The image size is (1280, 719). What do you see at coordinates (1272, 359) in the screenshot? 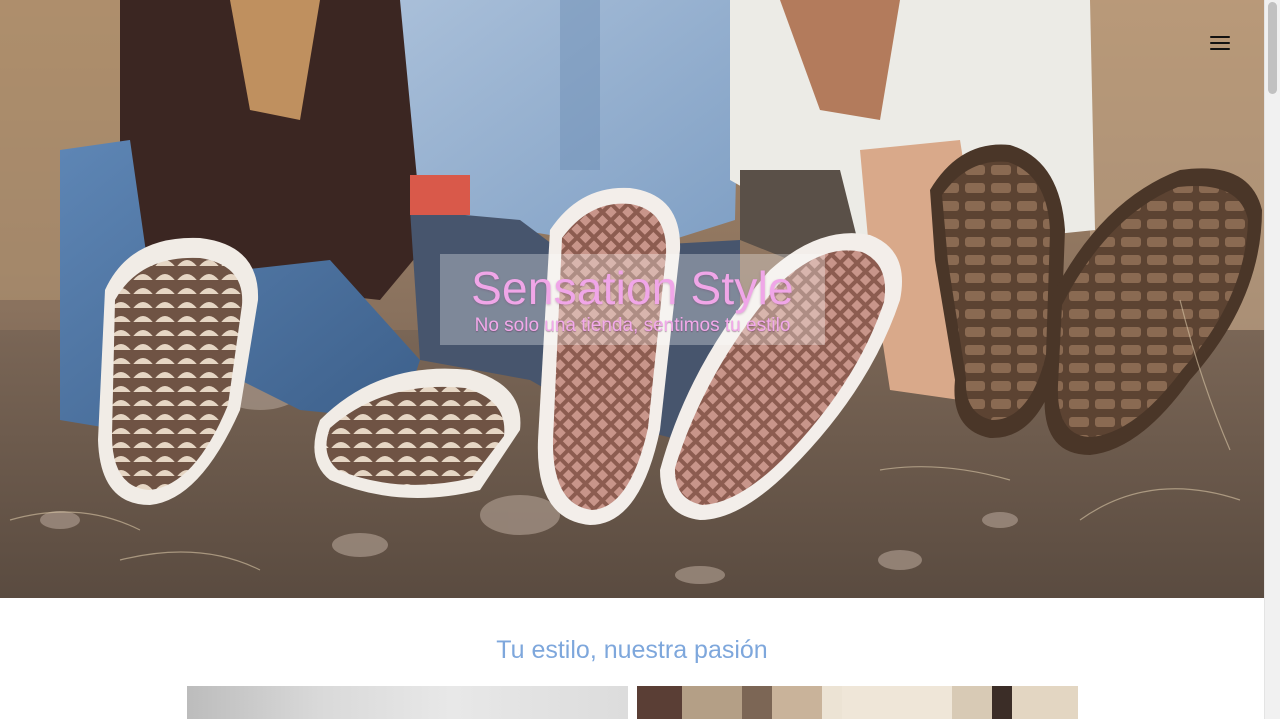
I see `page-scrollbar` at bounding box center [1272, 359].